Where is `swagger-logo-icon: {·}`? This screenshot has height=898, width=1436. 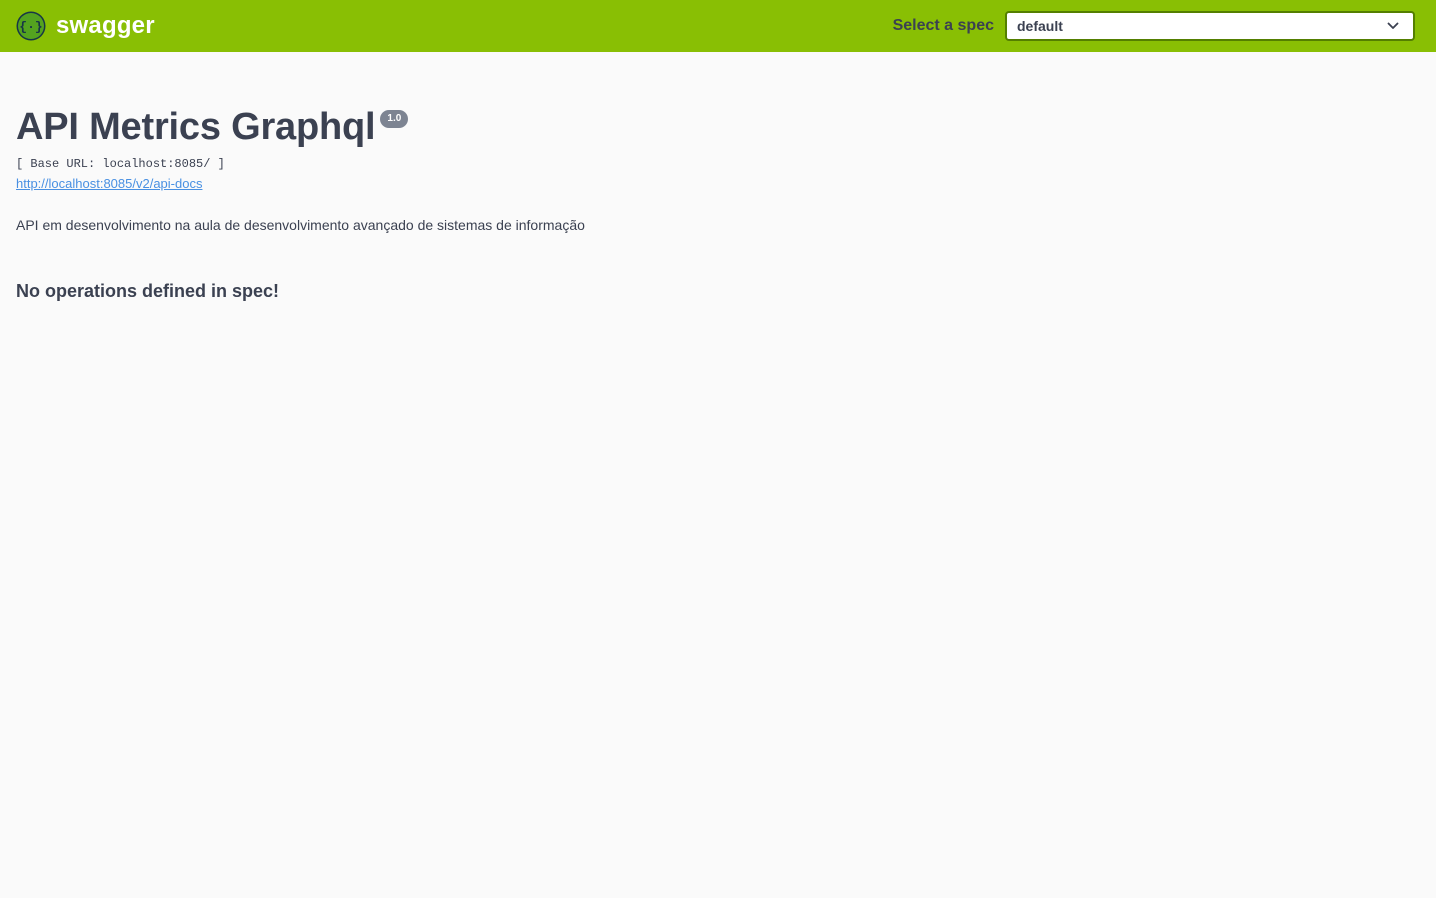 swagger-logo-icon: {·} is located at coordinates (31, 26).